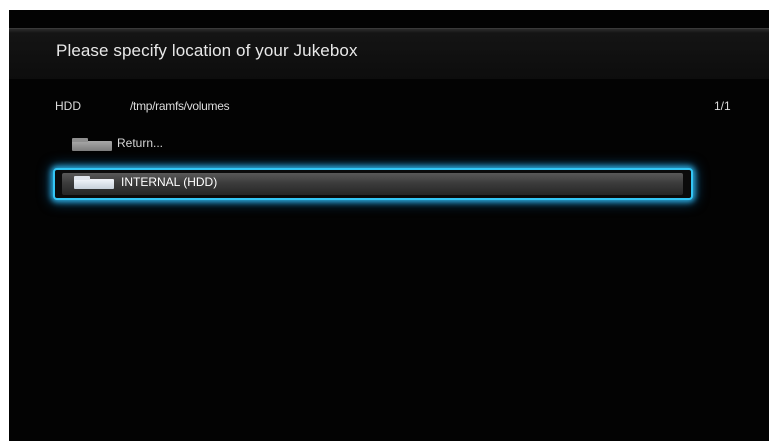 The width and height of the screenshot is (778, 441). Describe the element at coordinates (373, 184) in the screenshot. I see `list-item-internal-hdd: INTERNAL (HDD)` at that location.